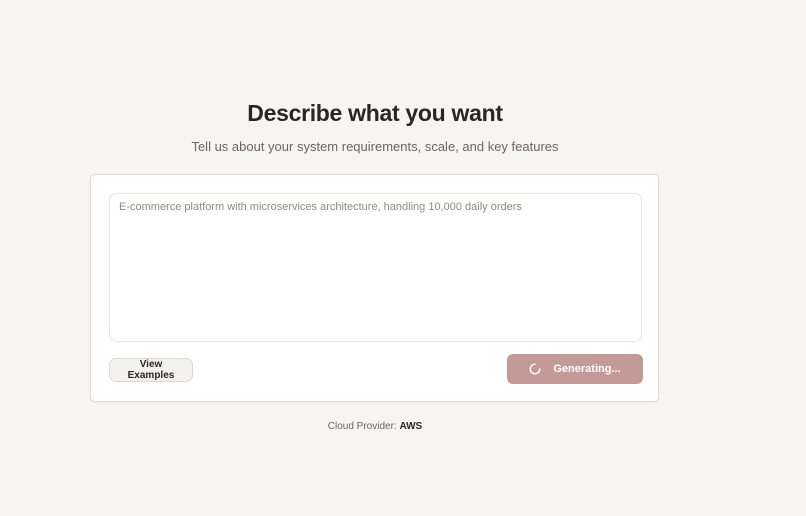  What do you see at coordinates (151, 370) in the screenshot?
I see `view-examples-button: View Examples` at bounding box center [151, 370].